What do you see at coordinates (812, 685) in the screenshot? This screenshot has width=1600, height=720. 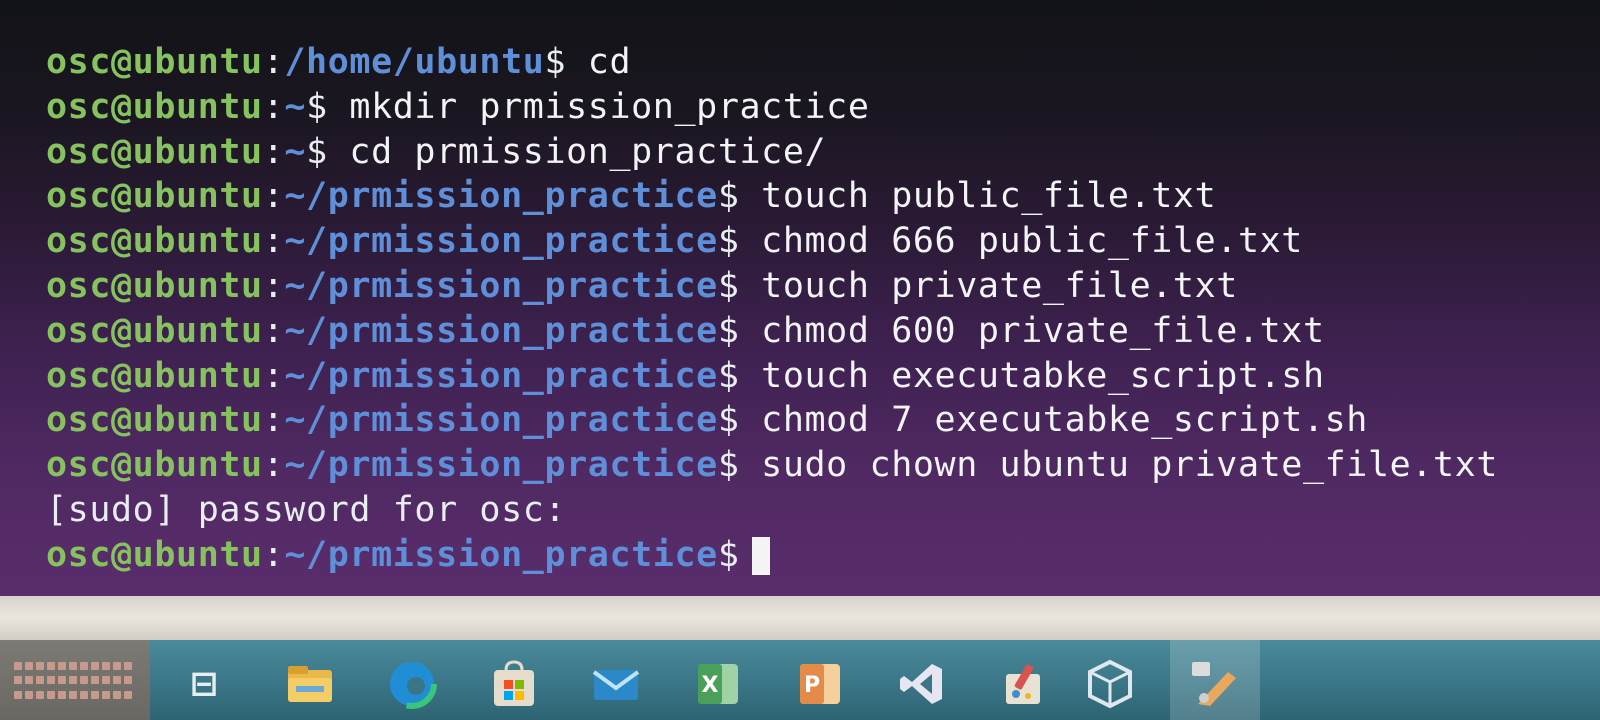 I see `svg-text: P` at bounding box center [812, 685].